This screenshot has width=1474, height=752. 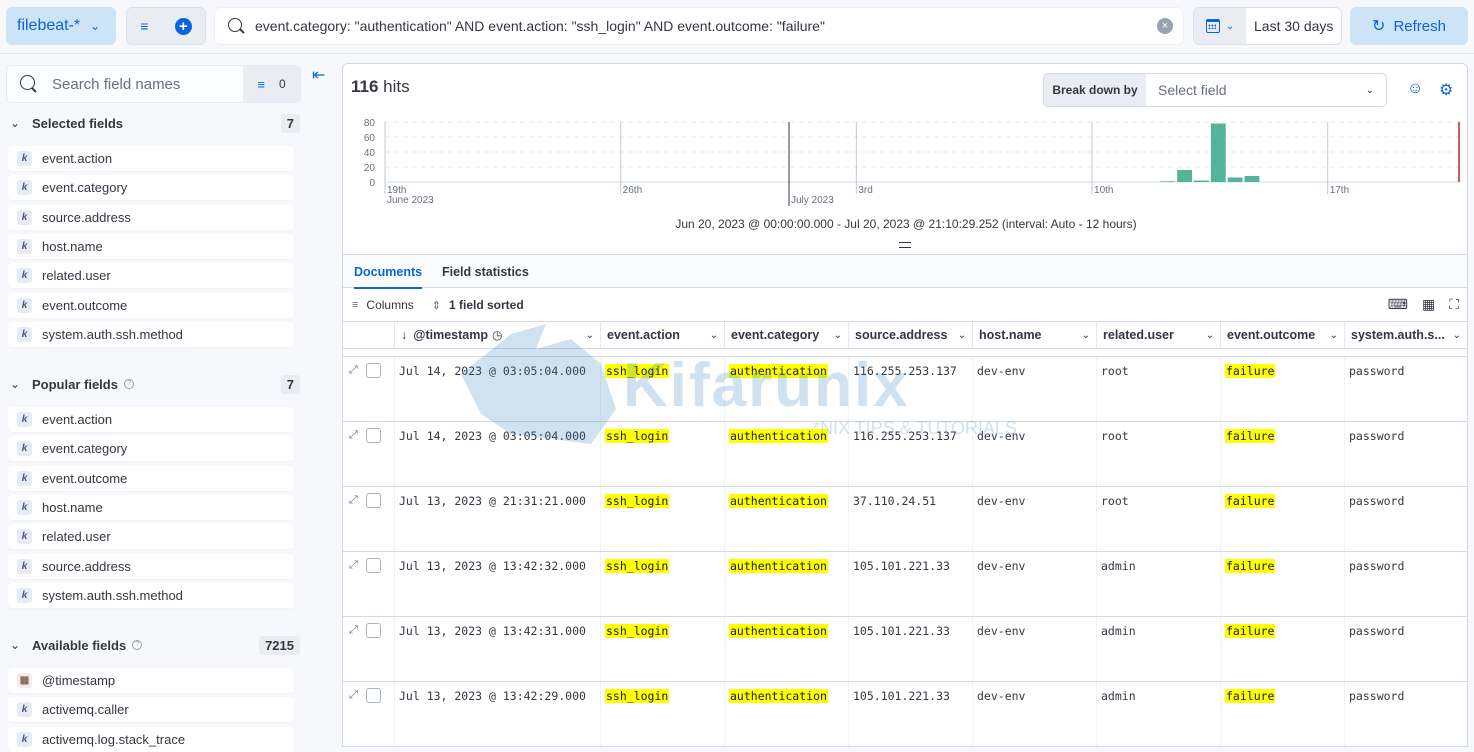 I want to click on data-view-picker: filebeat-* ⌄, so click(x=61, y=26).